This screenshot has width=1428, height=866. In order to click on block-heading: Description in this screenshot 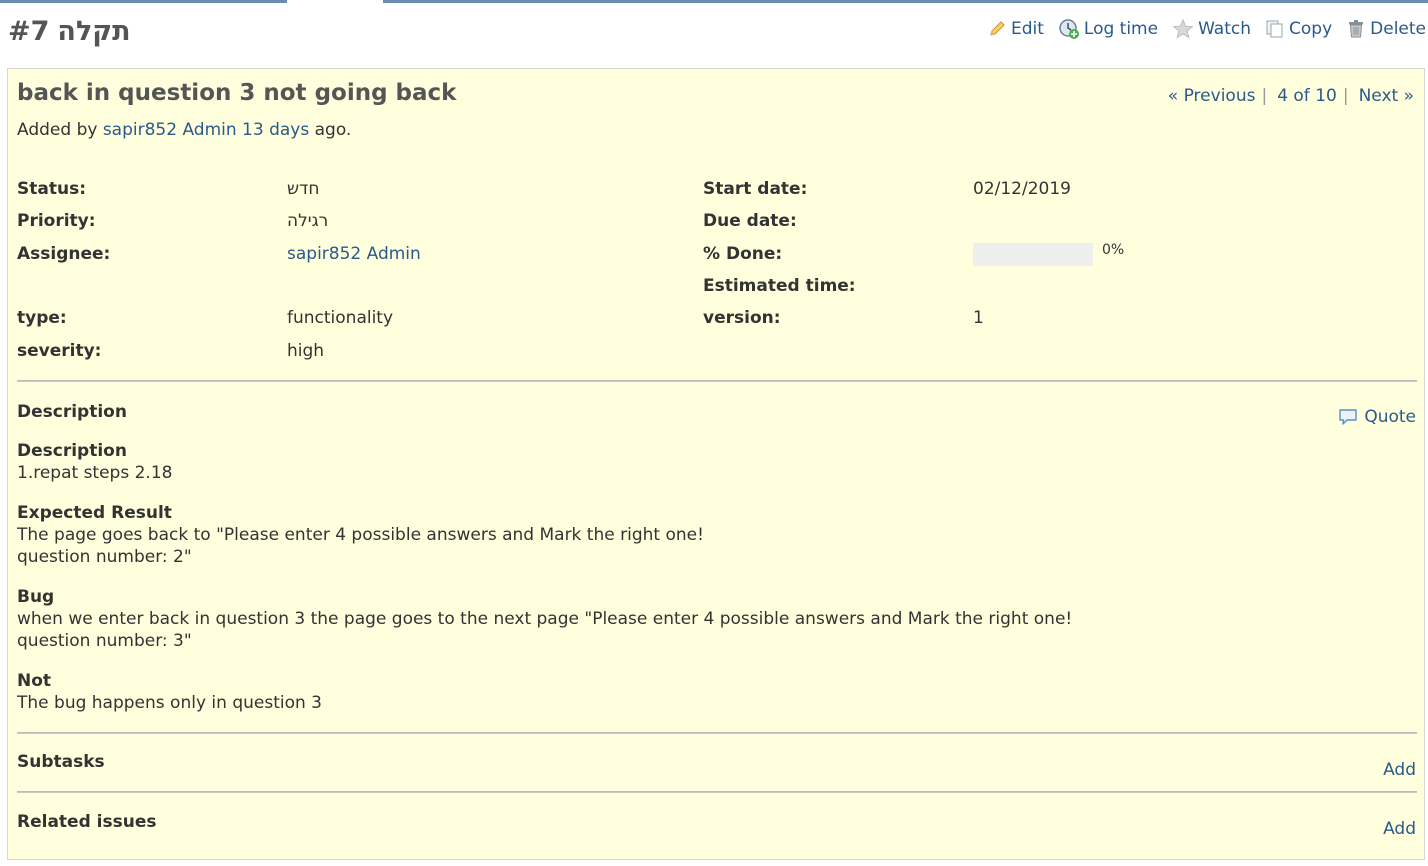, I will do `click(72, 451)`.